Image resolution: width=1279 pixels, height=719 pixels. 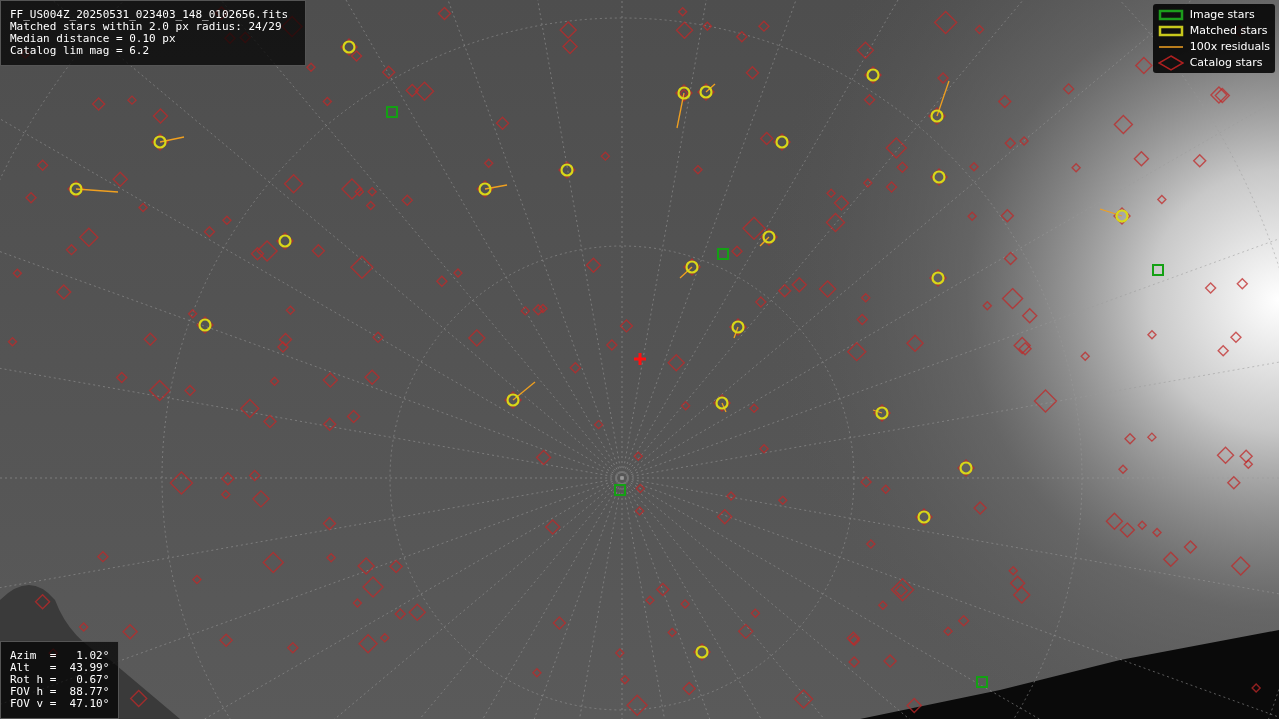 I want to click on pointing-text: FOV v = 47.10°, so click(x=60, y=704).